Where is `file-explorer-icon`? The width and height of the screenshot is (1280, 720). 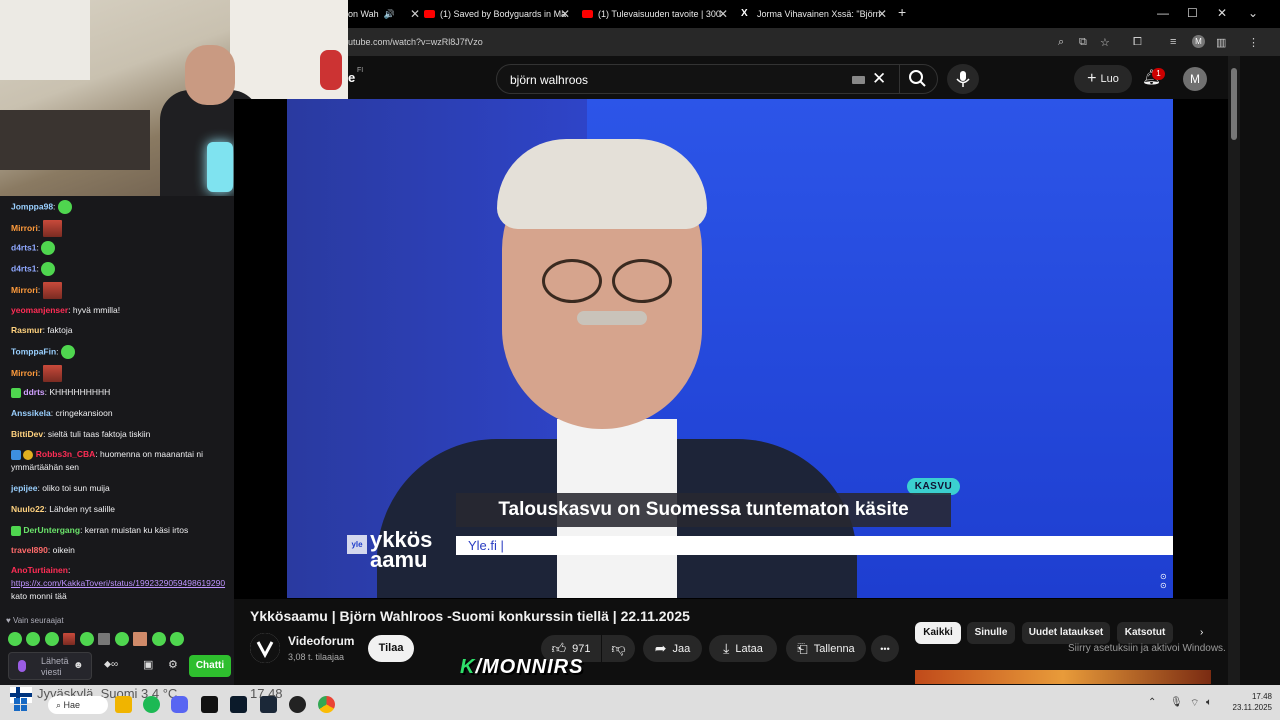
file-explorer-icon is located at coordinates (123, 704).